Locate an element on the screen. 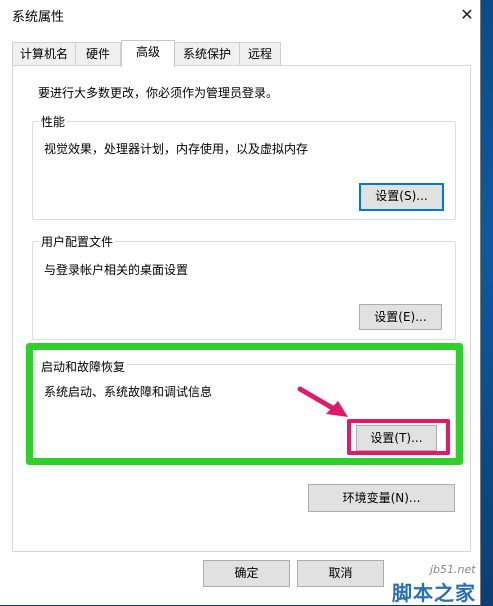 The image size is (493, 606). watermark-name: 脚本之家 is located at coordinates (434, 593).